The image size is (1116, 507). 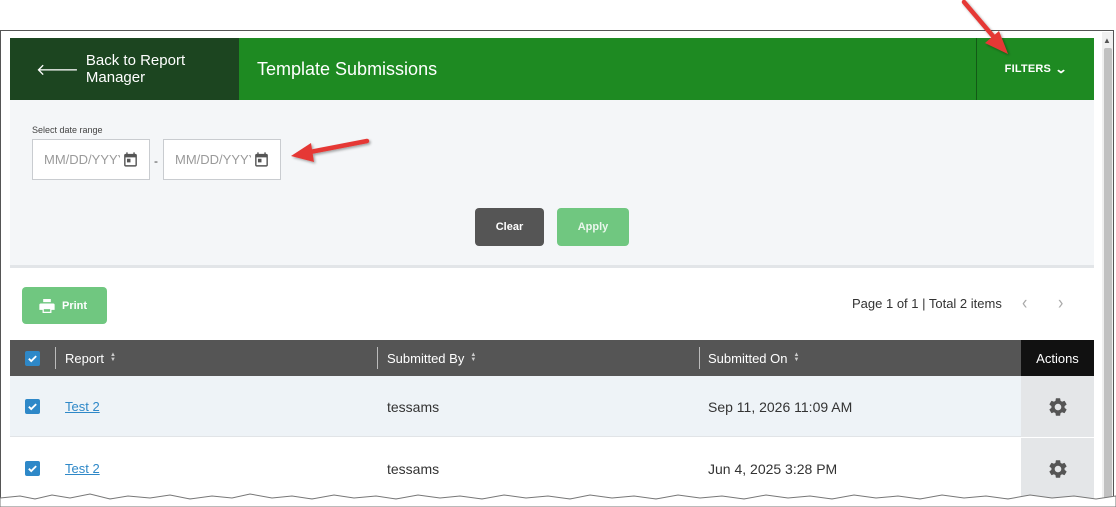 I want to click on page-title: Template Submissions, so click(x=347, y=69).